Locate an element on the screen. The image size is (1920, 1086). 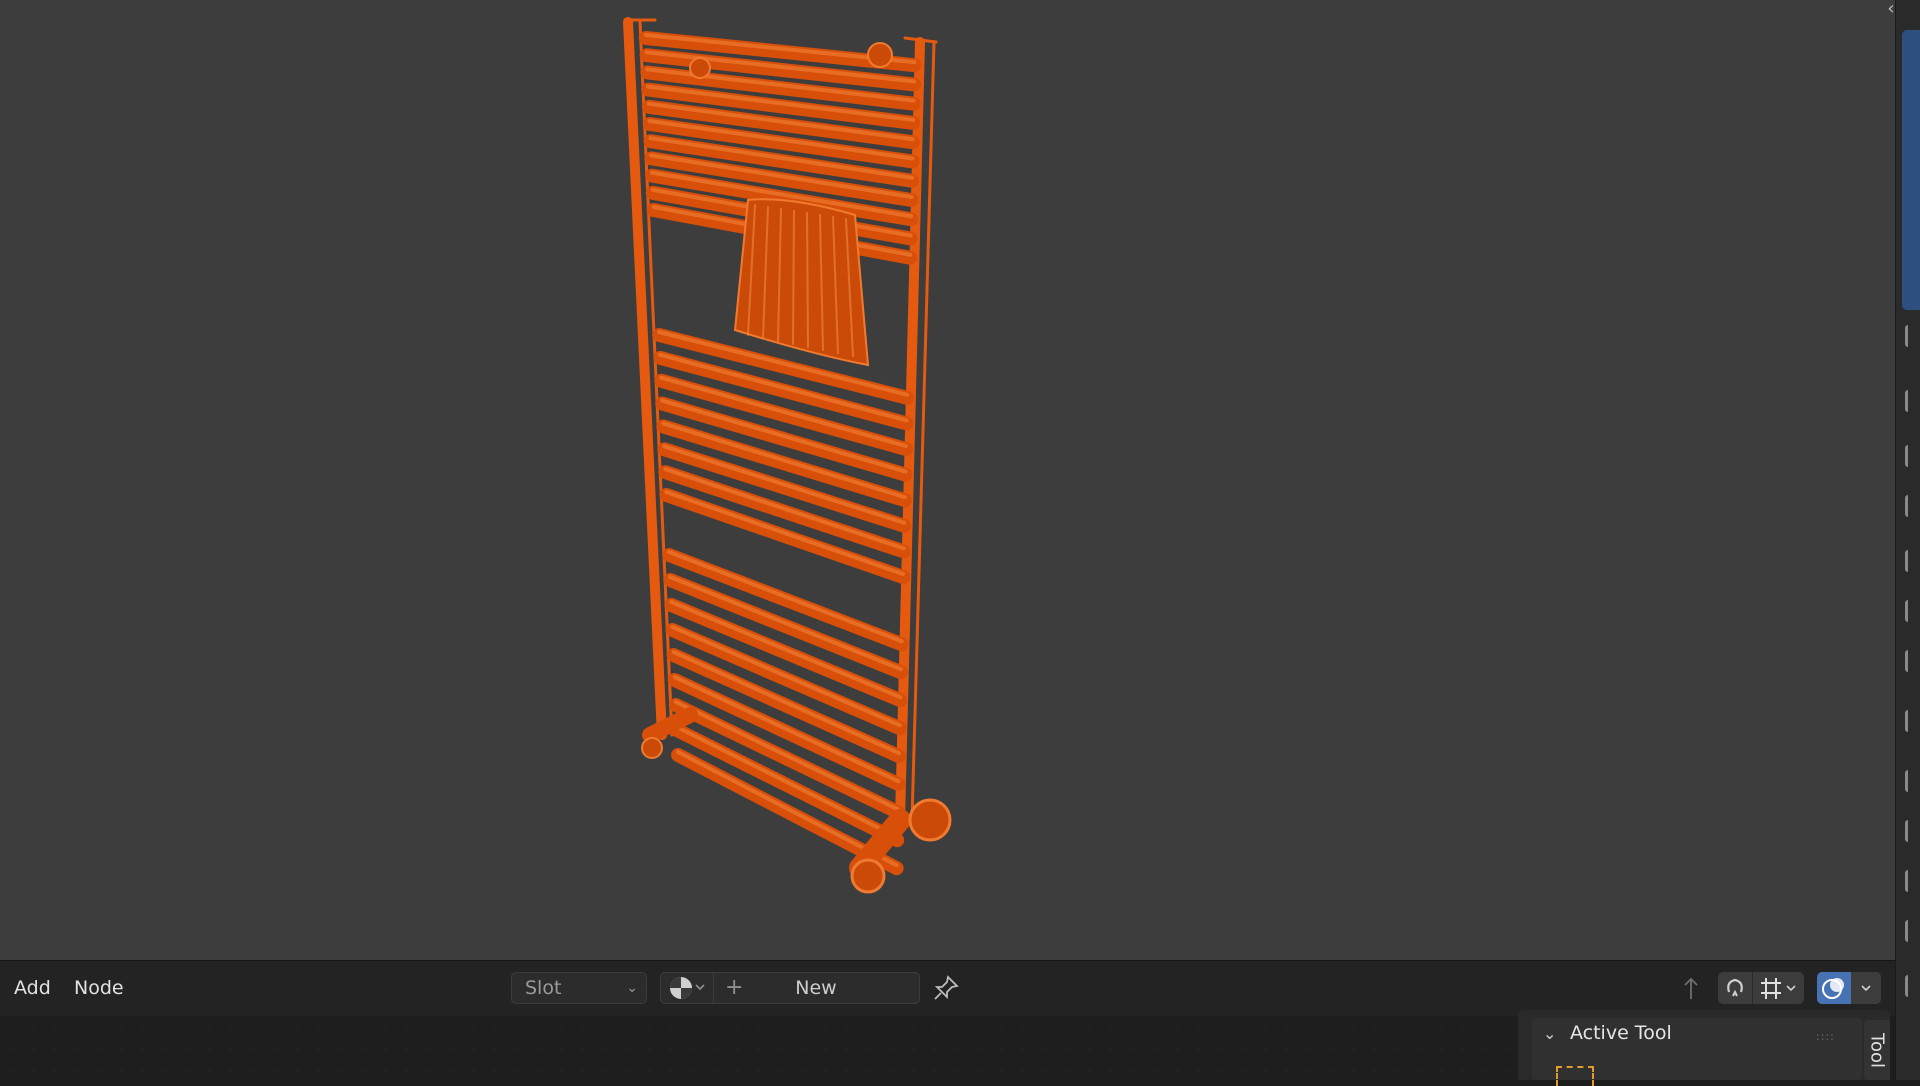
new-material-label: New is located at coordinates (816, 988).